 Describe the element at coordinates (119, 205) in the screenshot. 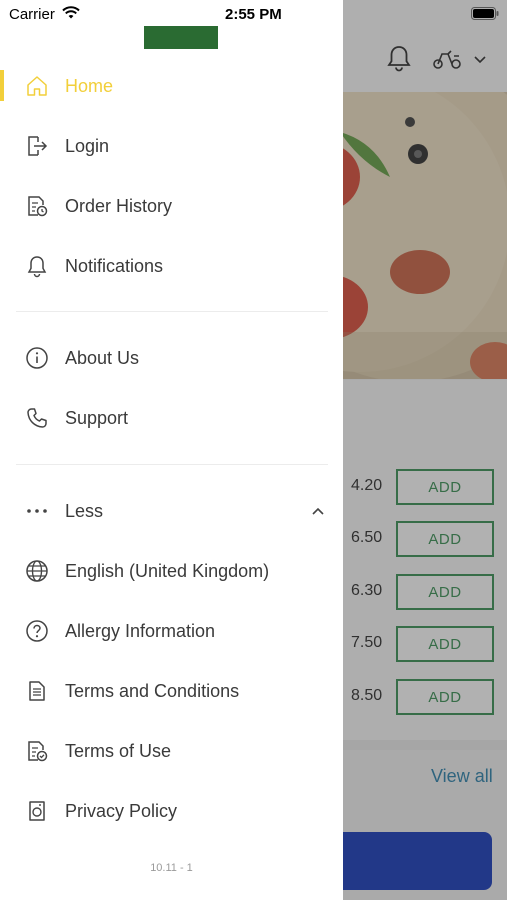

I see `menu-label: Order History` at that location.